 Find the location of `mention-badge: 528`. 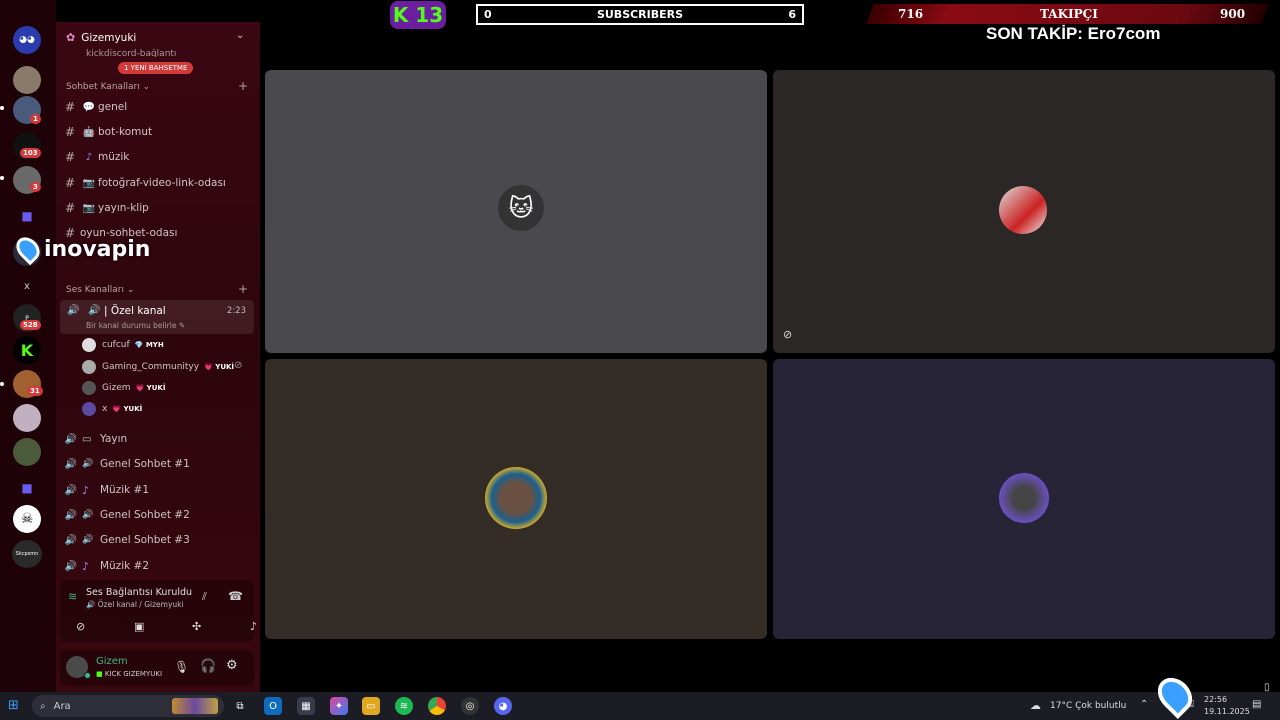

mention-badge: 528 is located at coordinates (30, 325).